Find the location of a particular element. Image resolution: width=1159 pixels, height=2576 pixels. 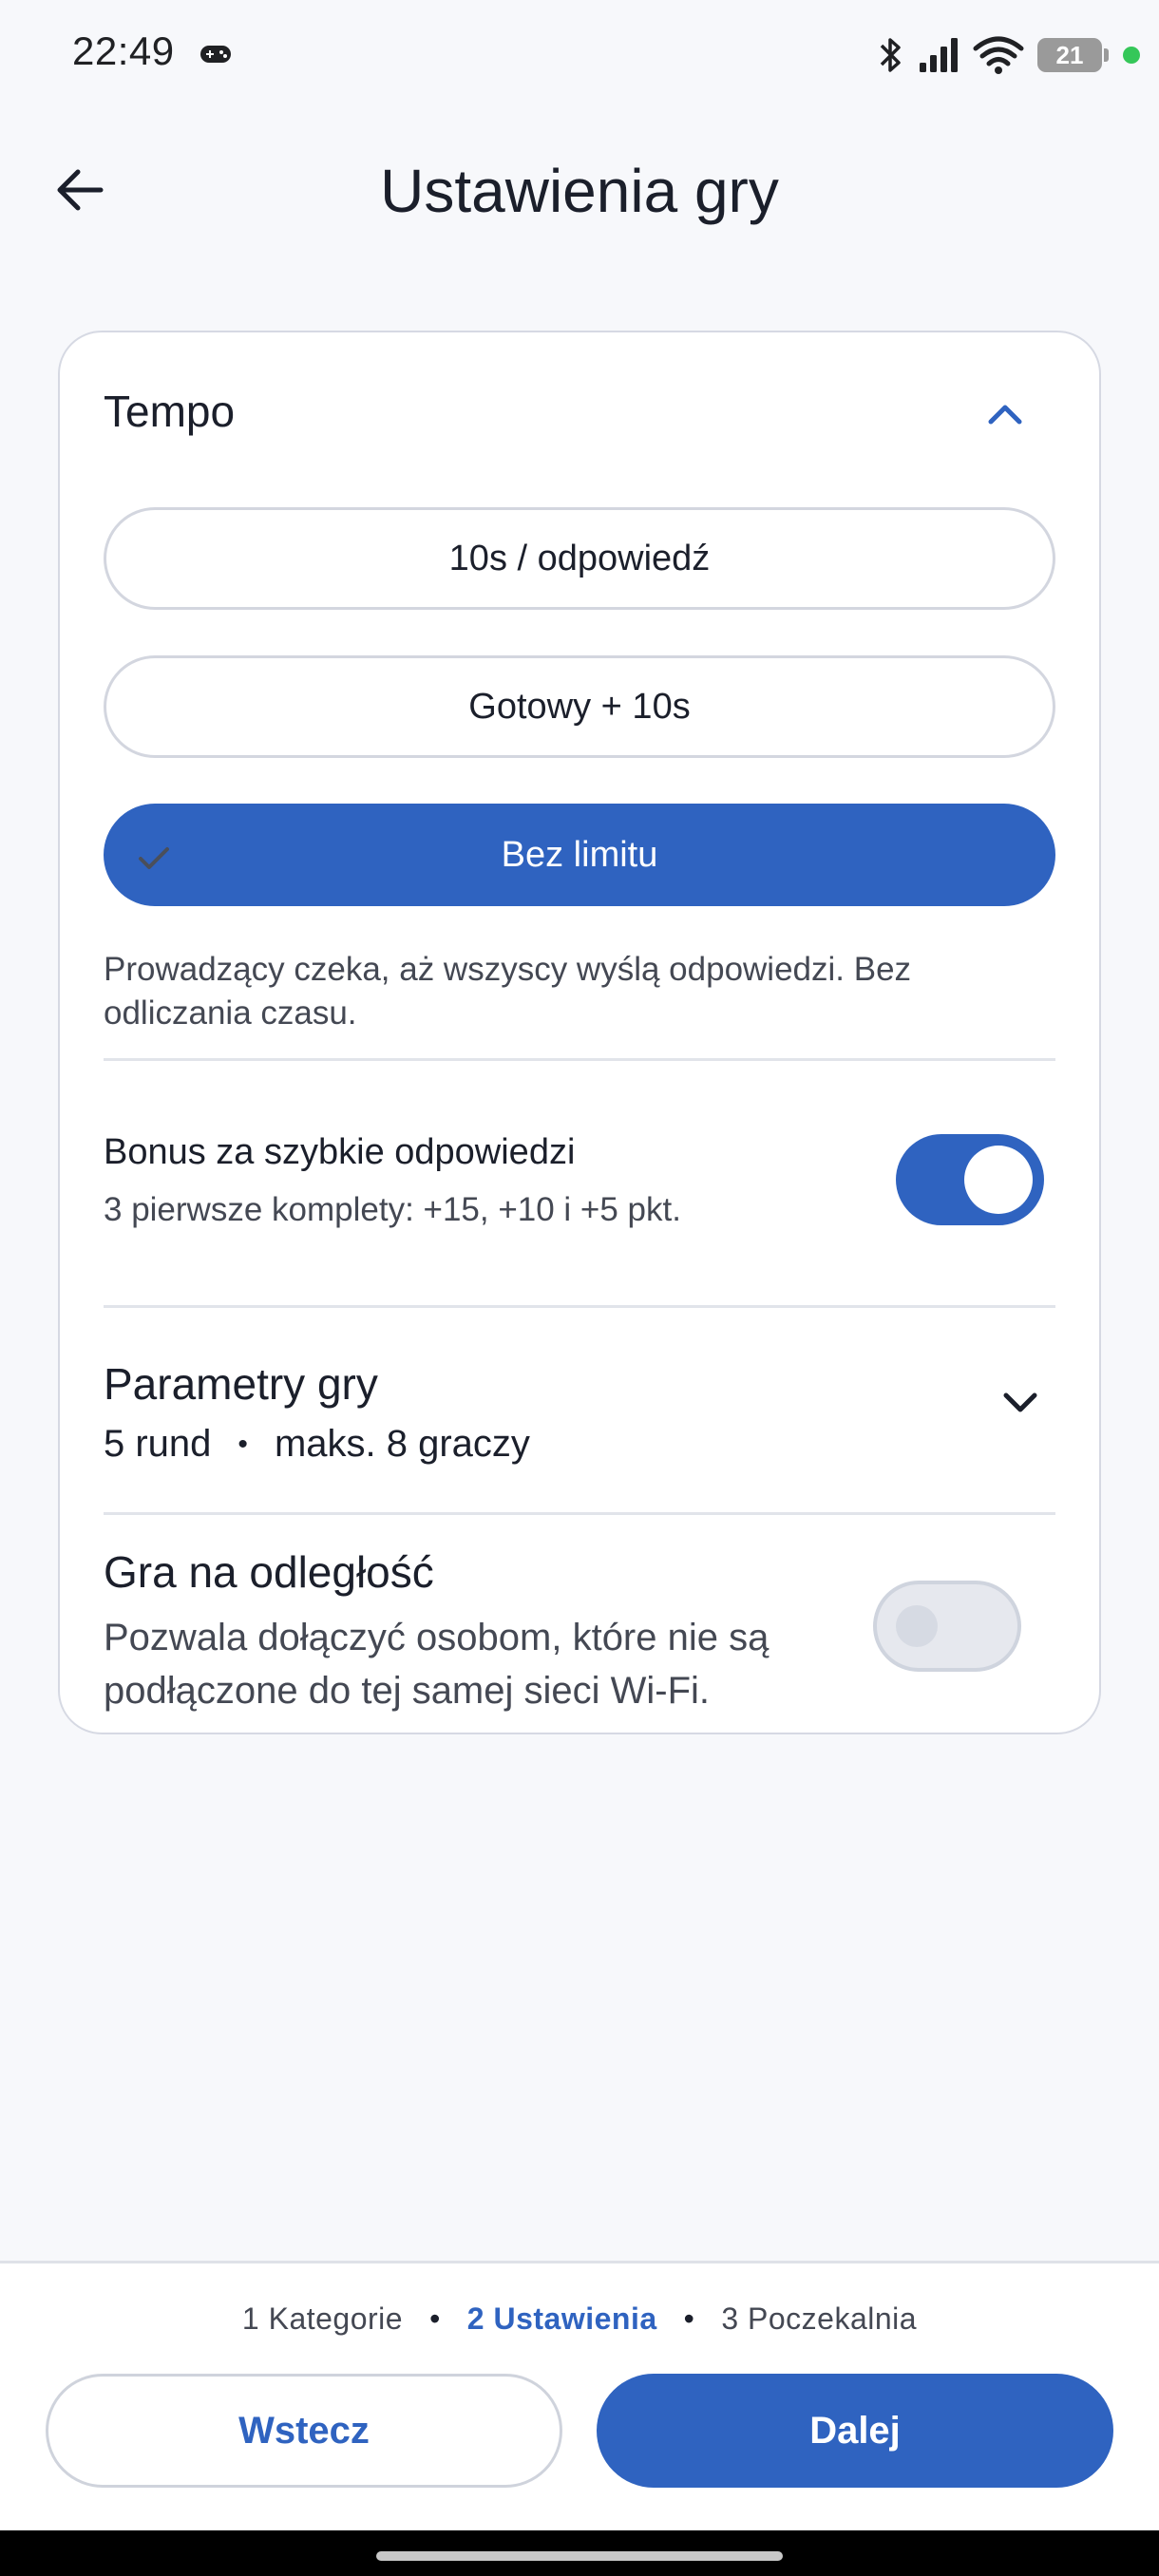

tempo-option-label: Bez limitu is located at coordinates (579, 854).